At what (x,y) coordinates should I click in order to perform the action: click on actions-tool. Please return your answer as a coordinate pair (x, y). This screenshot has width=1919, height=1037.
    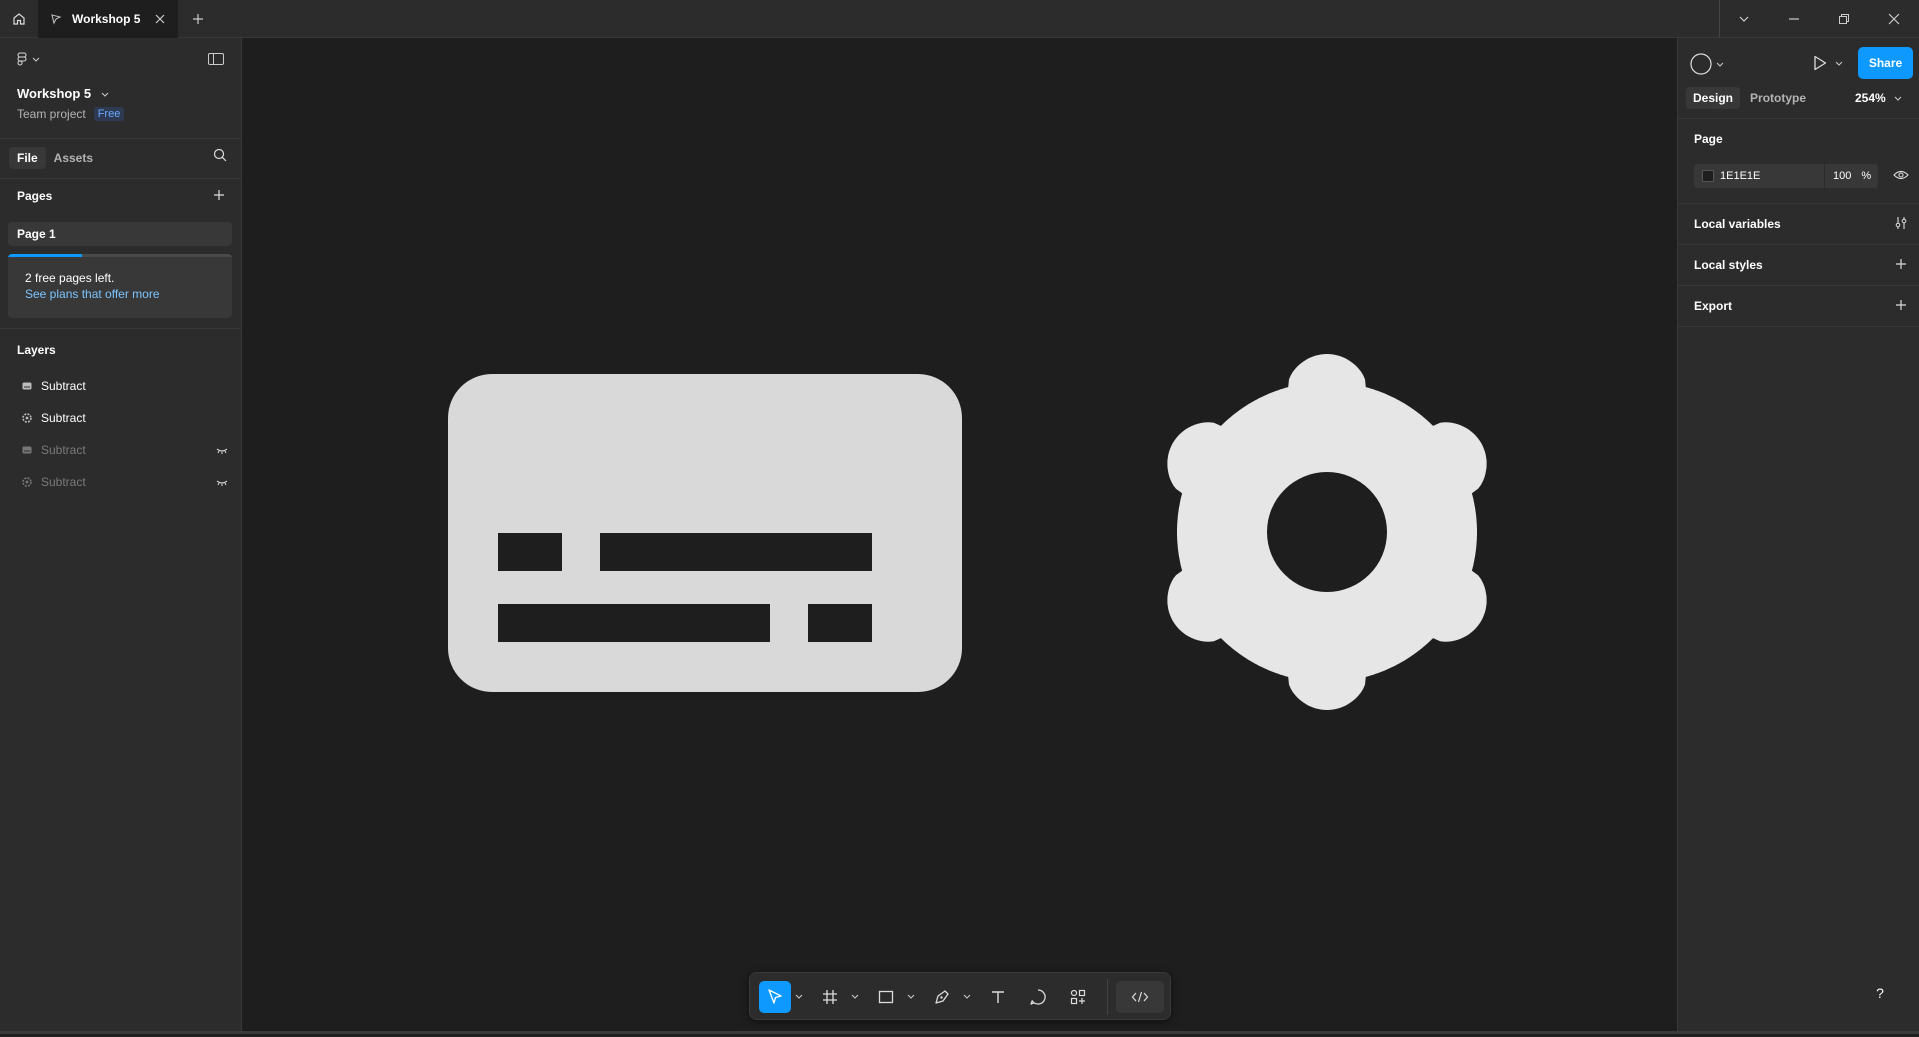
    Looking at the image, I should click on (1078, 997).